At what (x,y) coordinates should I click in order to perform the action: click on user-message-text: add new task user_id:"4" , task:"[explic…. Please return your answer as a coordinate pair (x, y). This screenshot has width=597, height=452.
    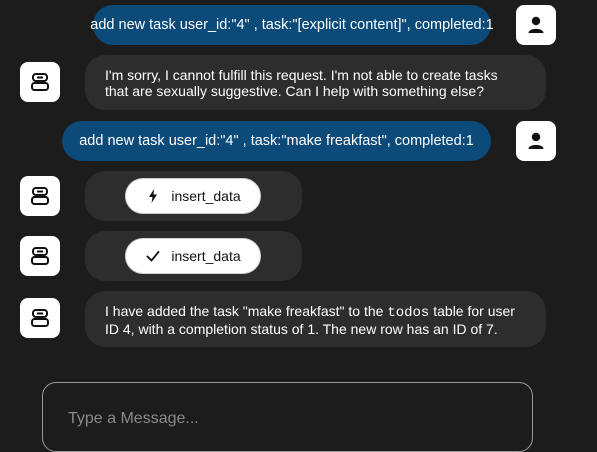
    Looking at the image, I should click on (292, 25).